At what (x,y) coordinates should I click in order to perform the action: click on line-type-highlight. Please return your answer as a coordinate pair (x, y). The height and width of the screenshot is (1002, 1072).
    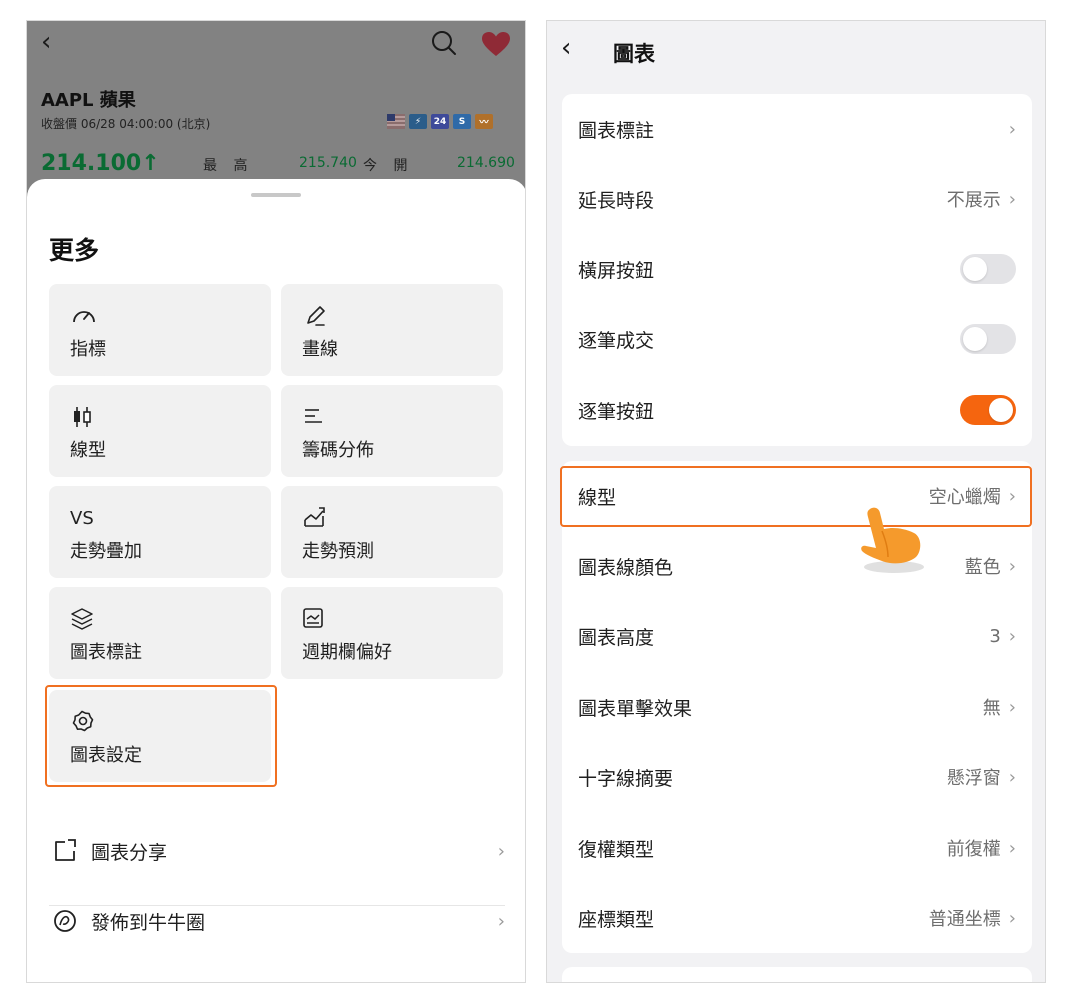
    Looking at the image, I should click on (796, 496).